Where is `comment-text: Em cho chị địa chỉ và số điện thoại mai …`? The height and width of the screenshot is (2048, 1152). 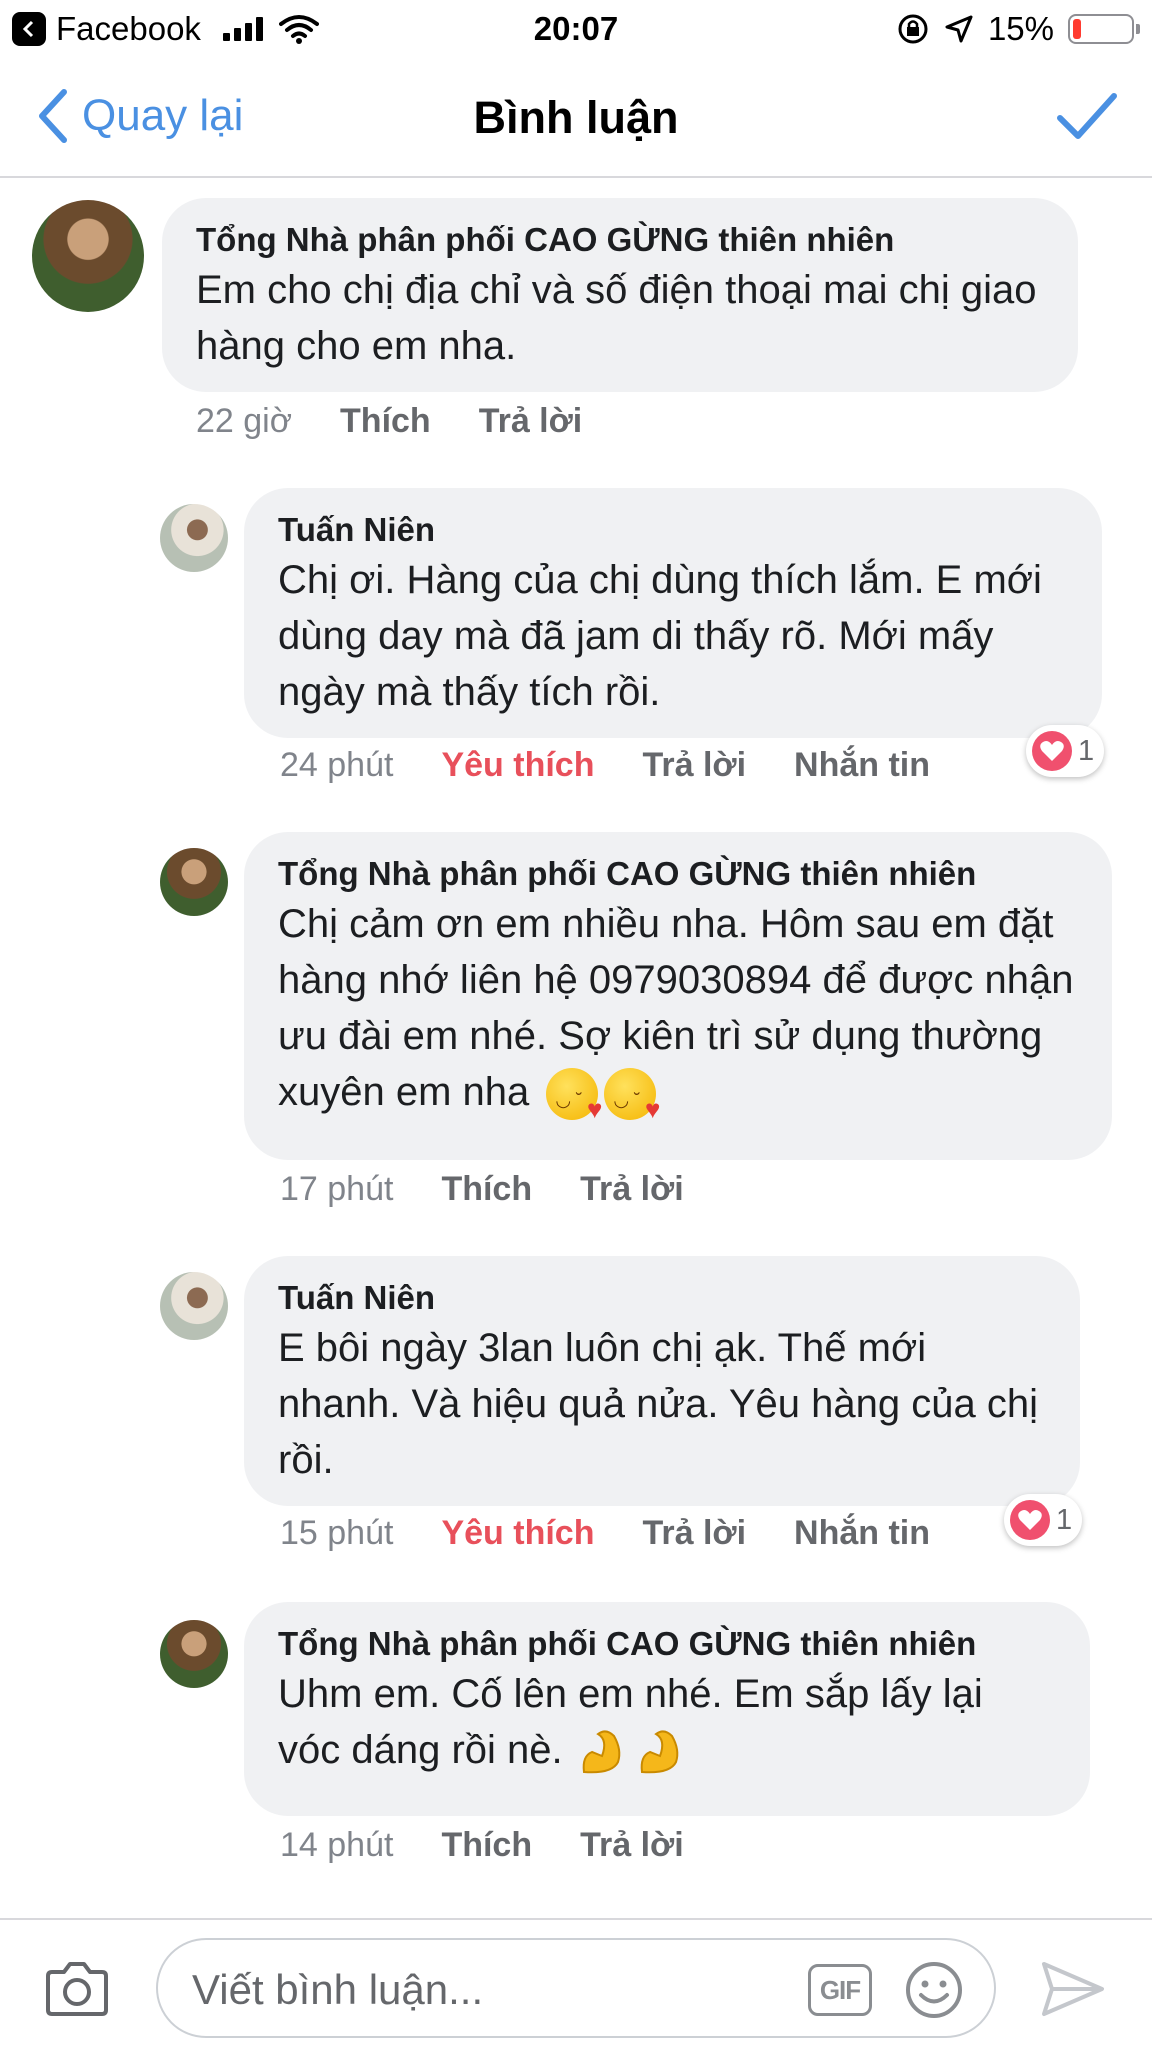
comment-text: Em cho chị địa chỉ và số điện thoại mai … is located at coordinates (616, 318).